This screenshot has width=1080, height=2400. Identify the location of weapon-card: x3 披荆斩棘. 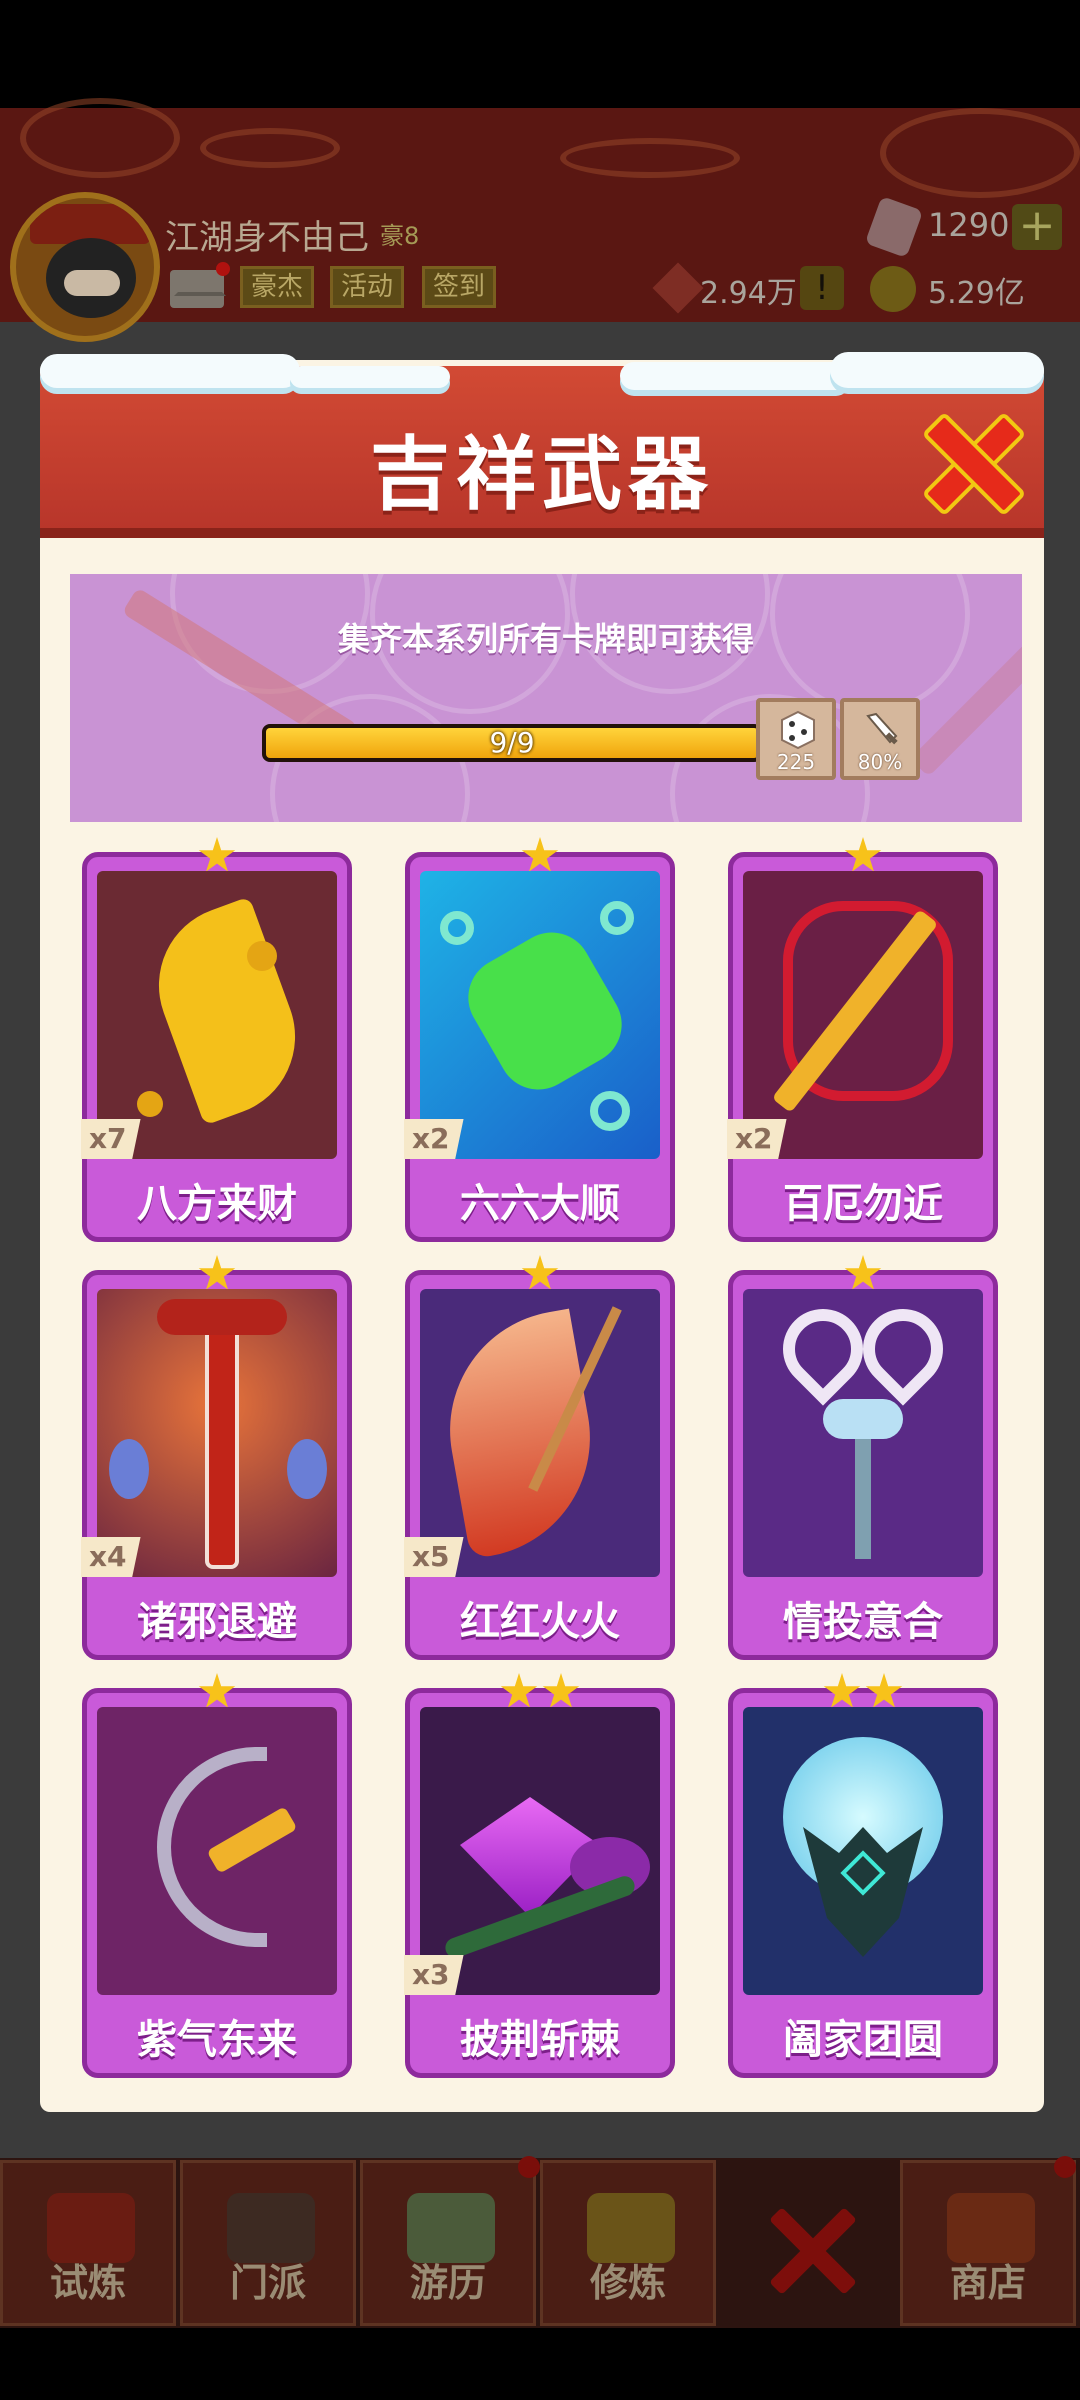
(539, 1875).